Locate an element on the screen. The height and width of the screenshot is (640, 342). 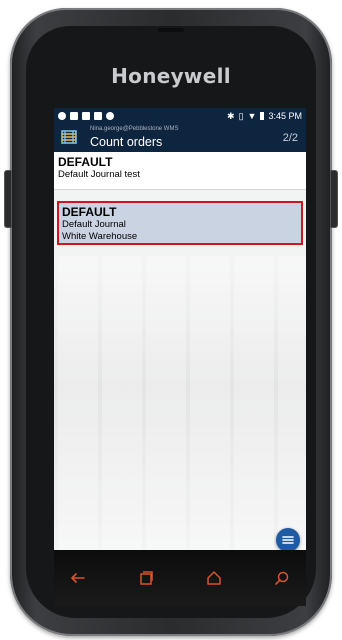
hardware-nav-bar is located at coordinates (180, 578).